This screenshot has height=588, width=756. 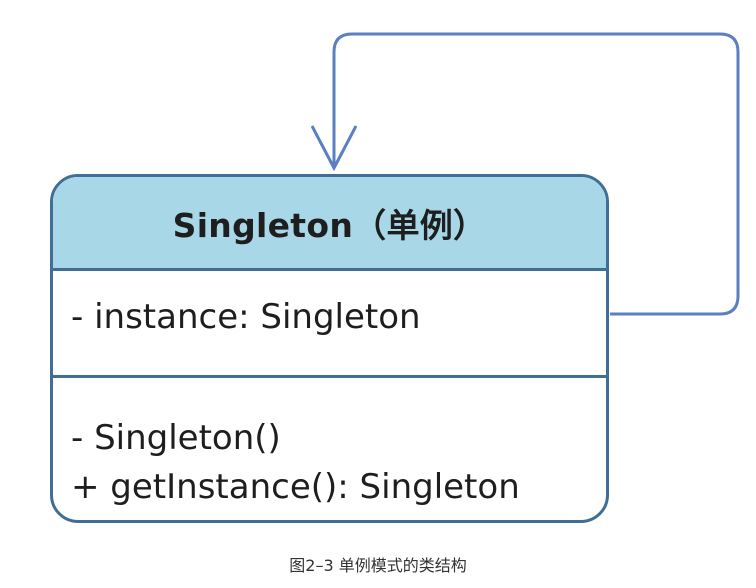 What do you see at coordinates (378, 565) in the screenshot?
I see `figure-caption: 图2–3 单例模式的类结构` at bounding box center [378, 565].